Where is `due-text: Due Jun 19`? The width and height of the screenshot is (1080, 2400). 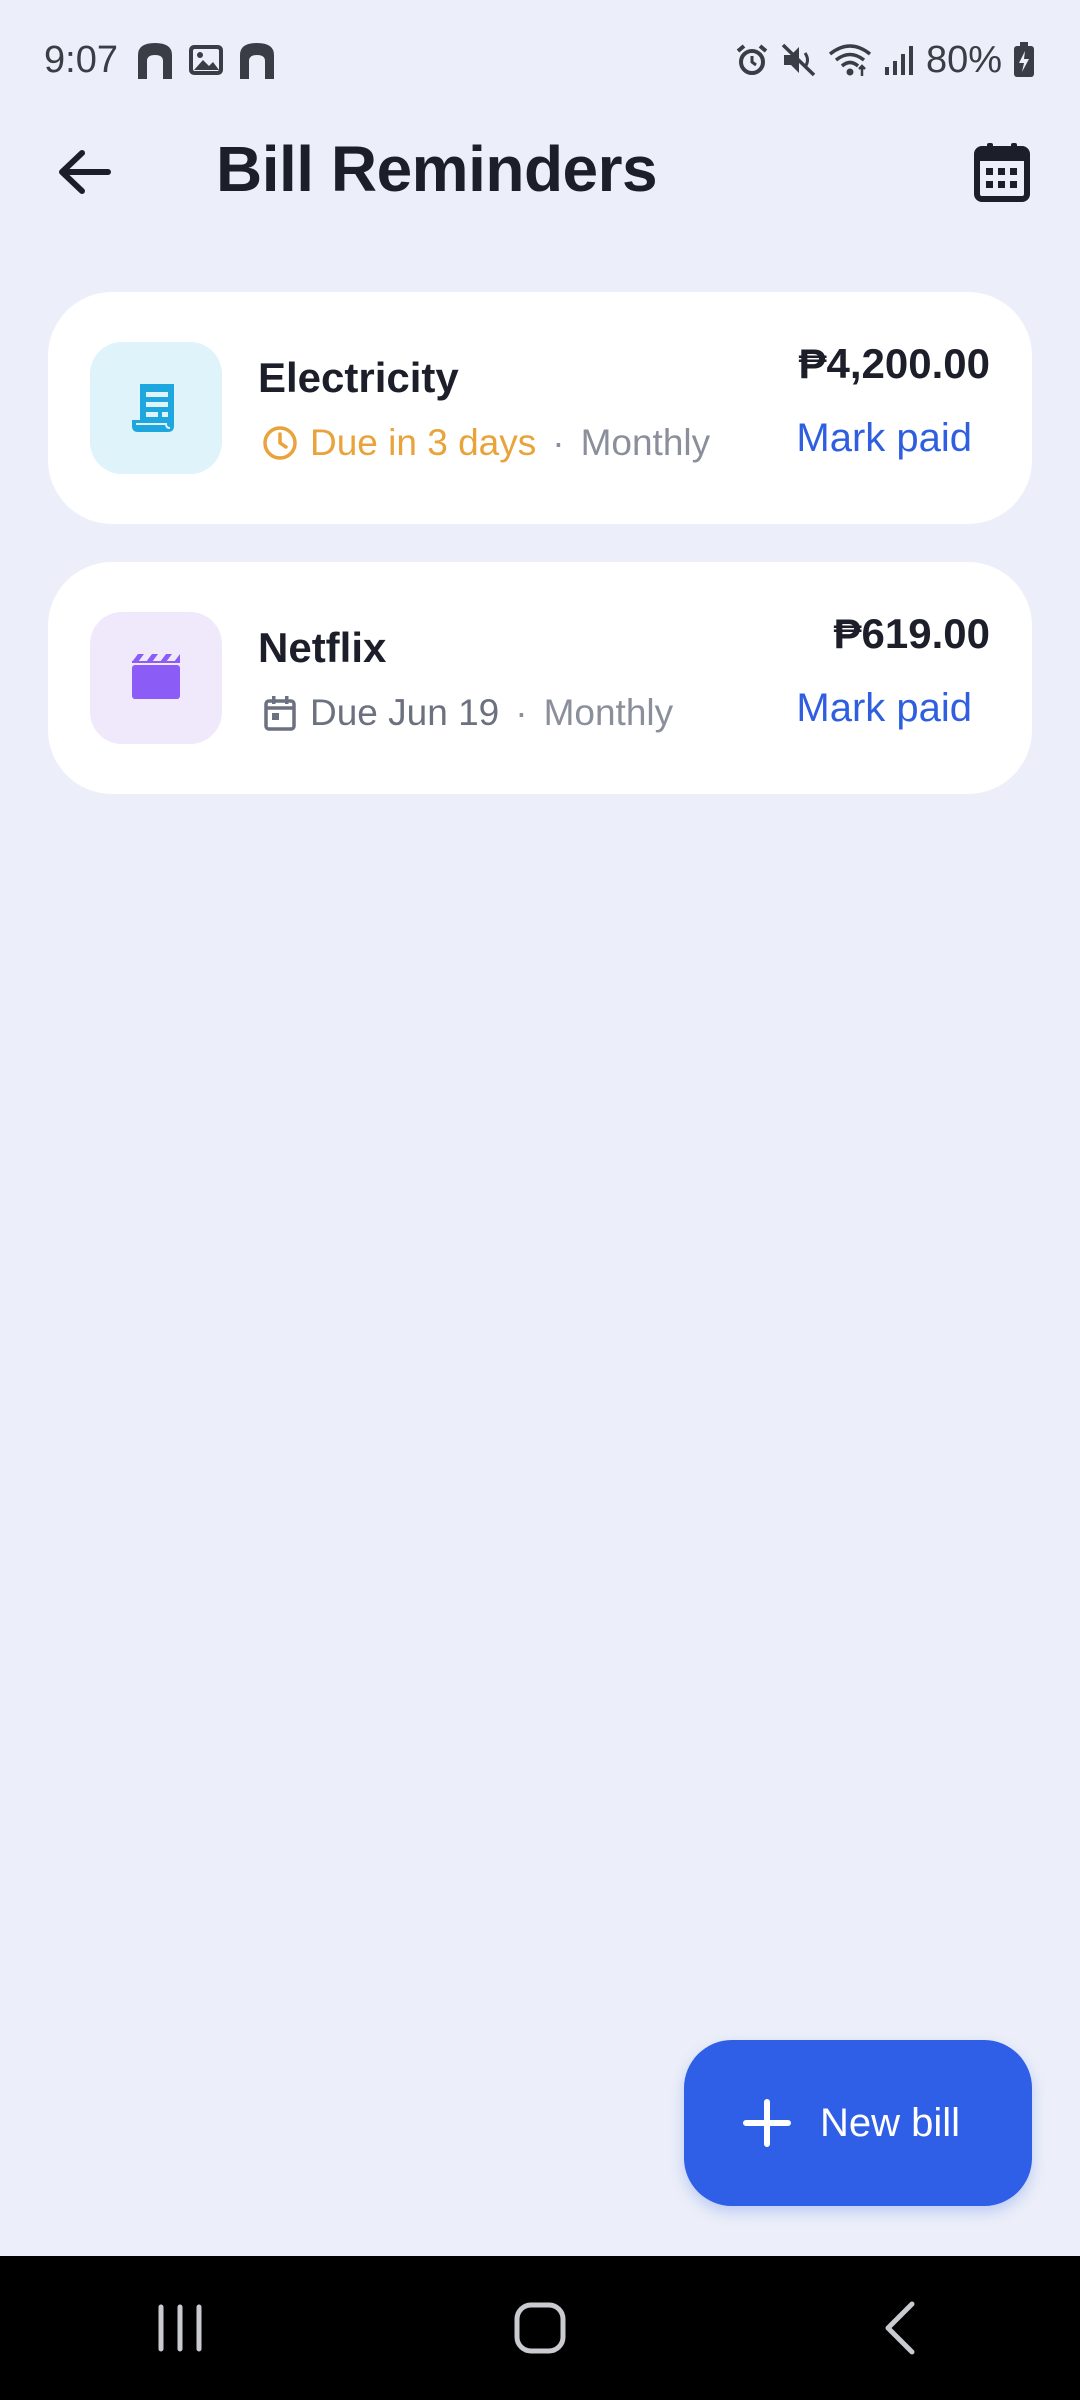 due-text: Due Jun 19 is located at coordinates (405, 712).